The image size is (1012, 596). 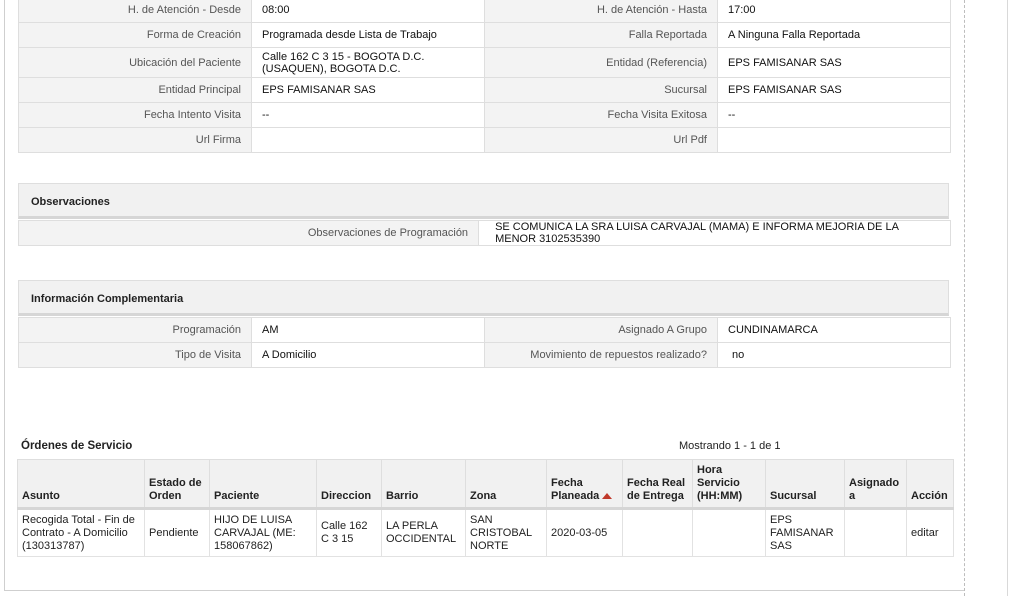 What do you see at coordinates (349, 532) in the screenshot?
I see `cell-direccion: Calle 162 C 3 15` at bounding box center [349, 532].